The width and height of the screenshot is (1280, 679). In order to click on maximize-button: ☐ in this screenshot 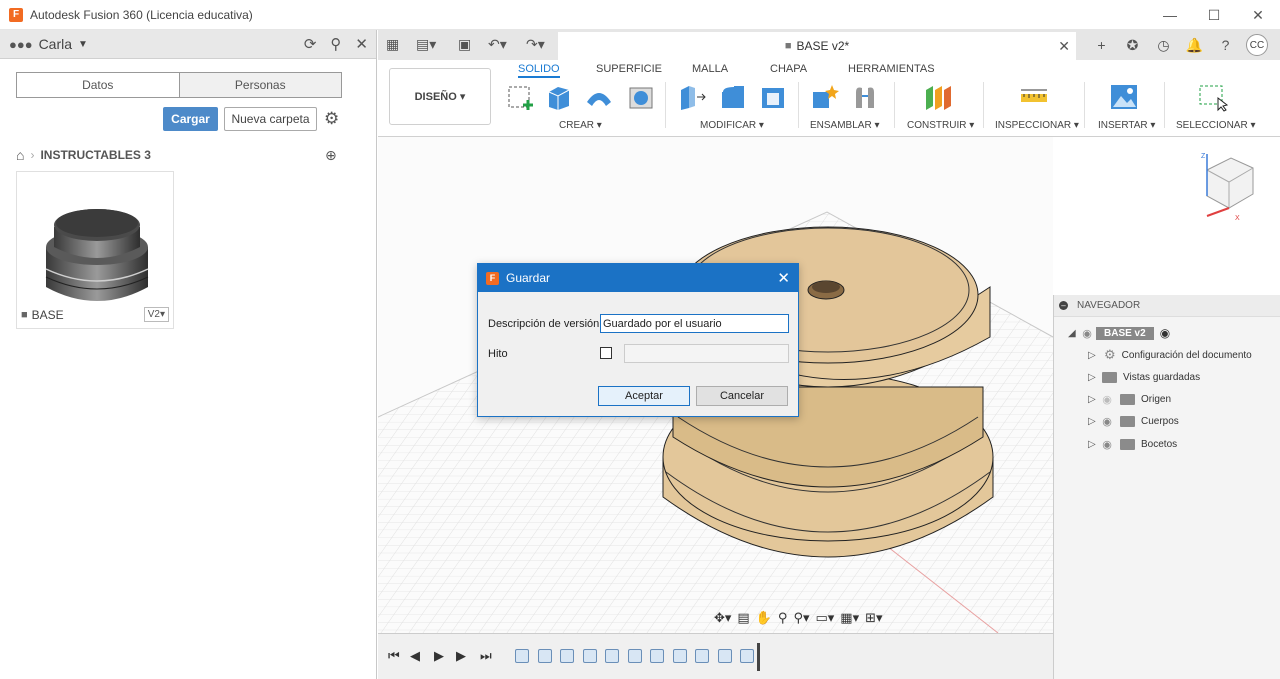, I will do `click(1214, 15)`.